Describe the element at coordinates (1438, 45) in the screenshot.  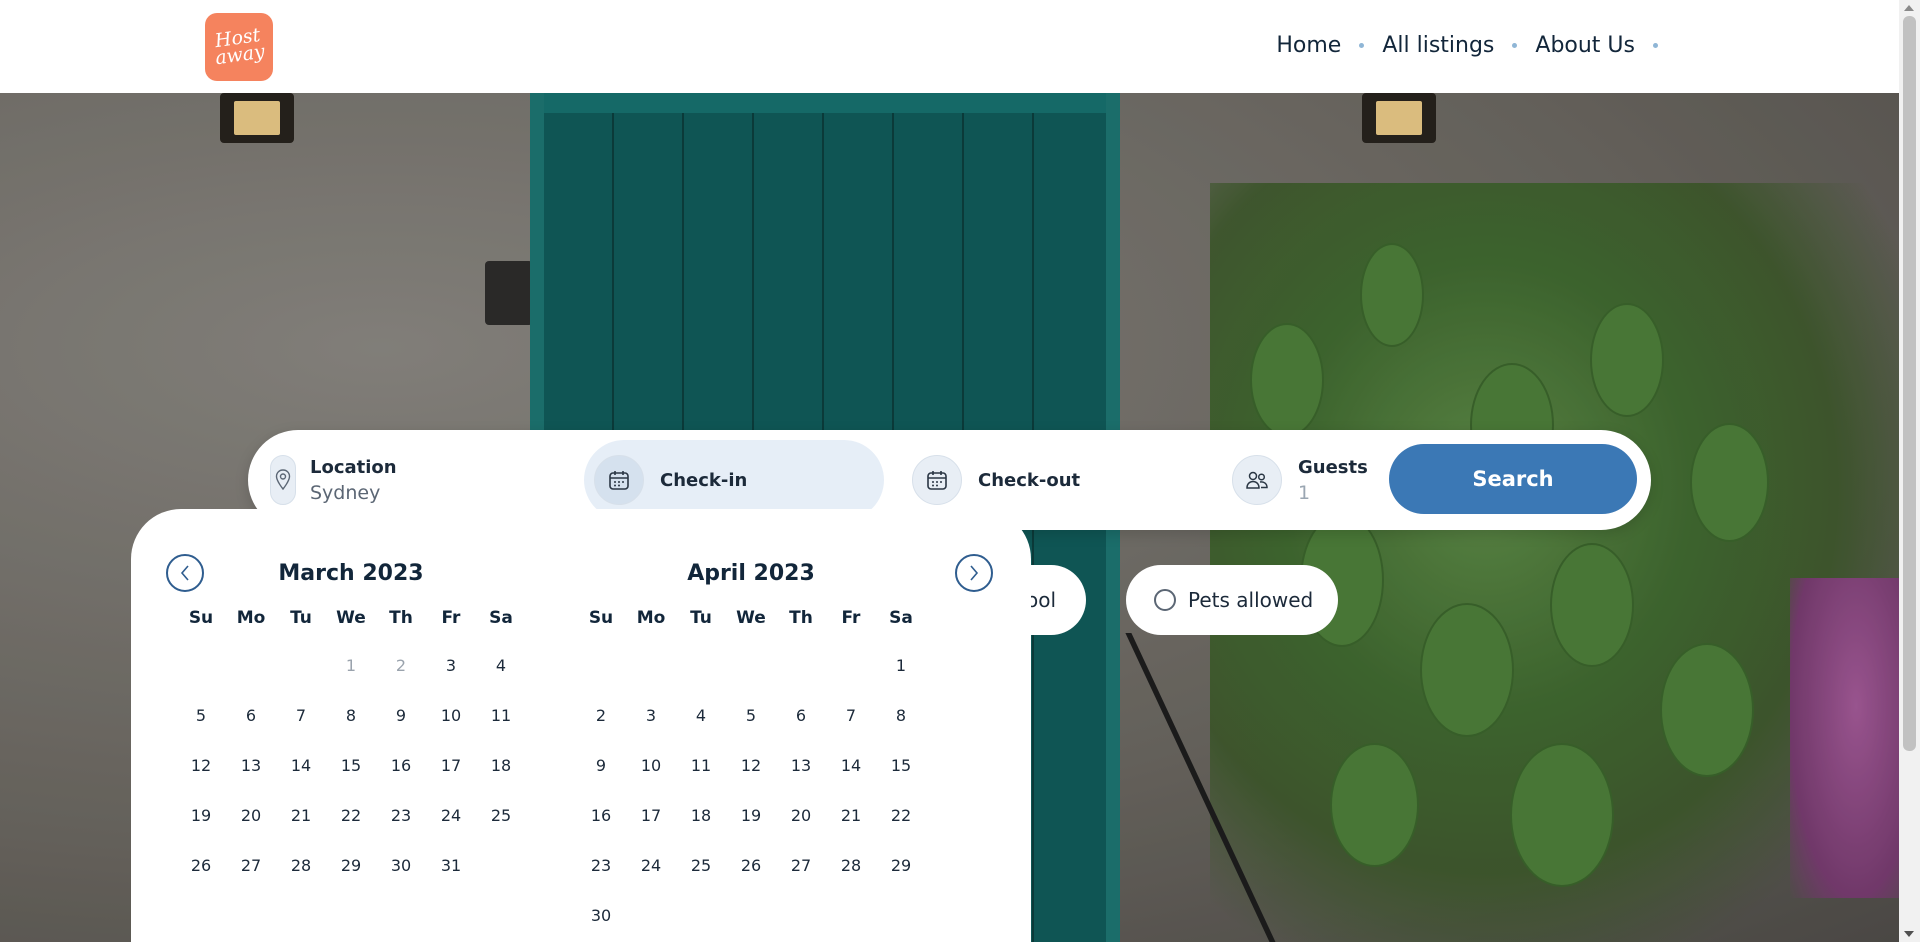
I see `nav-all-listings-link: All listings` at that location.